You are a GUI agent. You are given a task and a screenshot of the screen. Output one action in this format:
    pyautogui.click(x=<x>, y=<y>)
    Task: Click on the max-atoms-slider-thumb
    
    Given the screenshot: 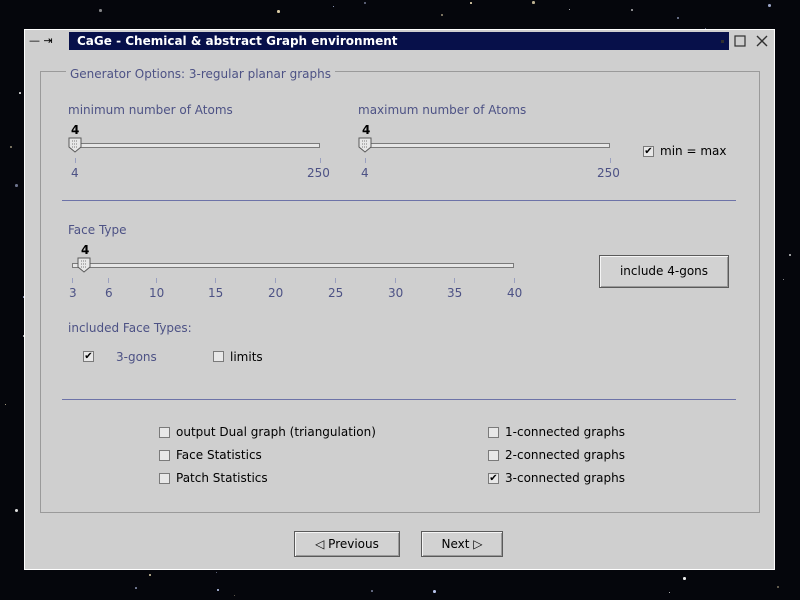 What is the action you would take?
    pyautogui.click(x=365, y=145)
    